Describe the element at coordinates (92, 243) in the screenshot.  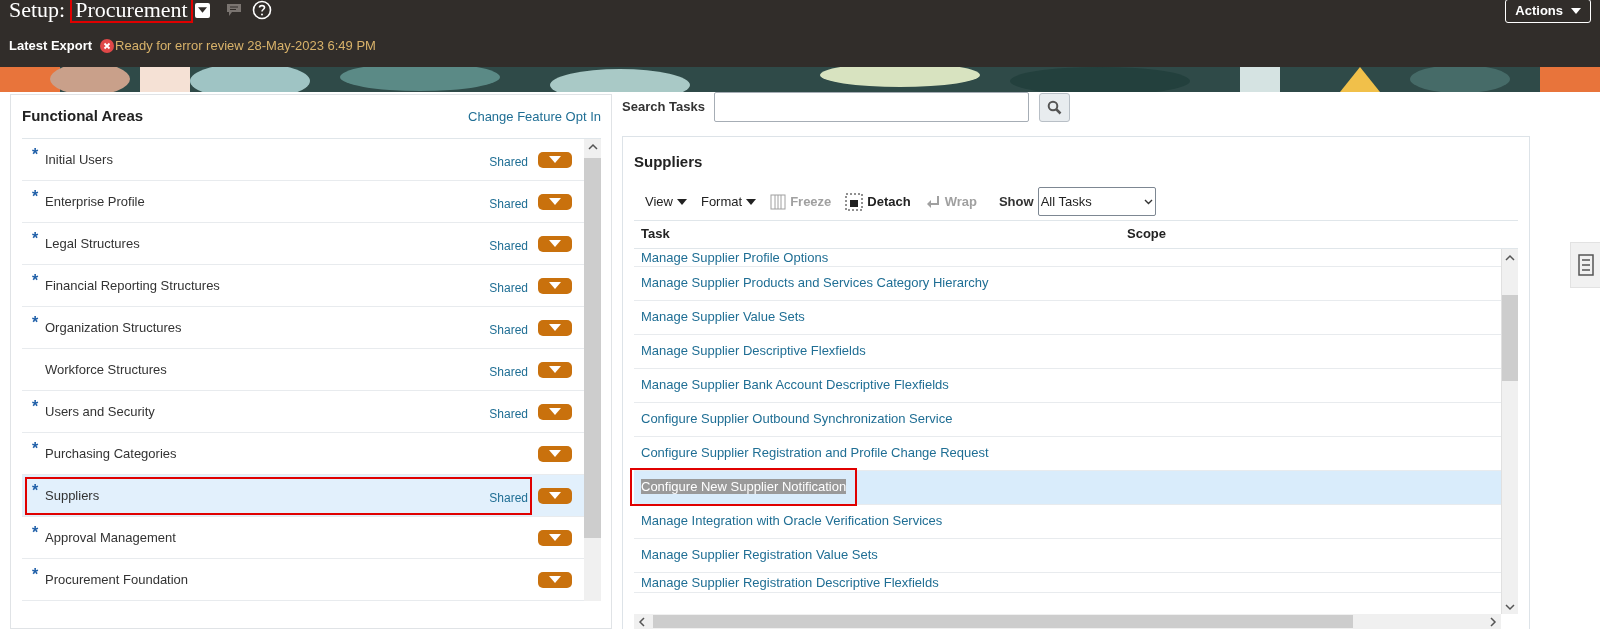
I see `area-label: Legal Structures` at that location.